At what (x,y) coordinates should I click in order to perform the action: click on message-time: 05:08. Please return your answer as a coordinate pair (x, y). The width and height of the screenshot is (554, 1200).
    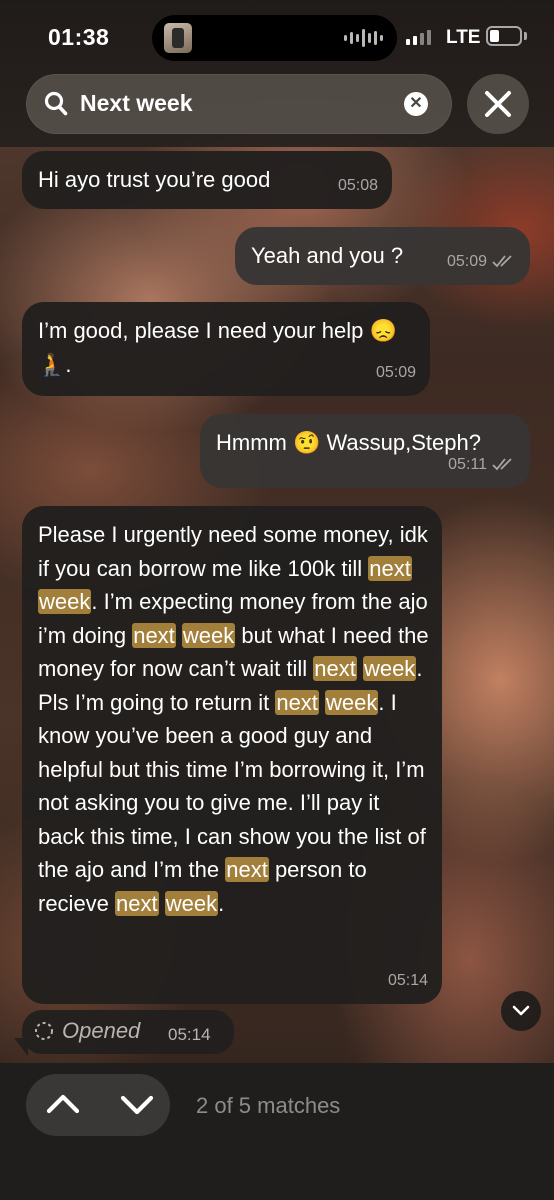
    Looking at the image, I should click on (357, 185).